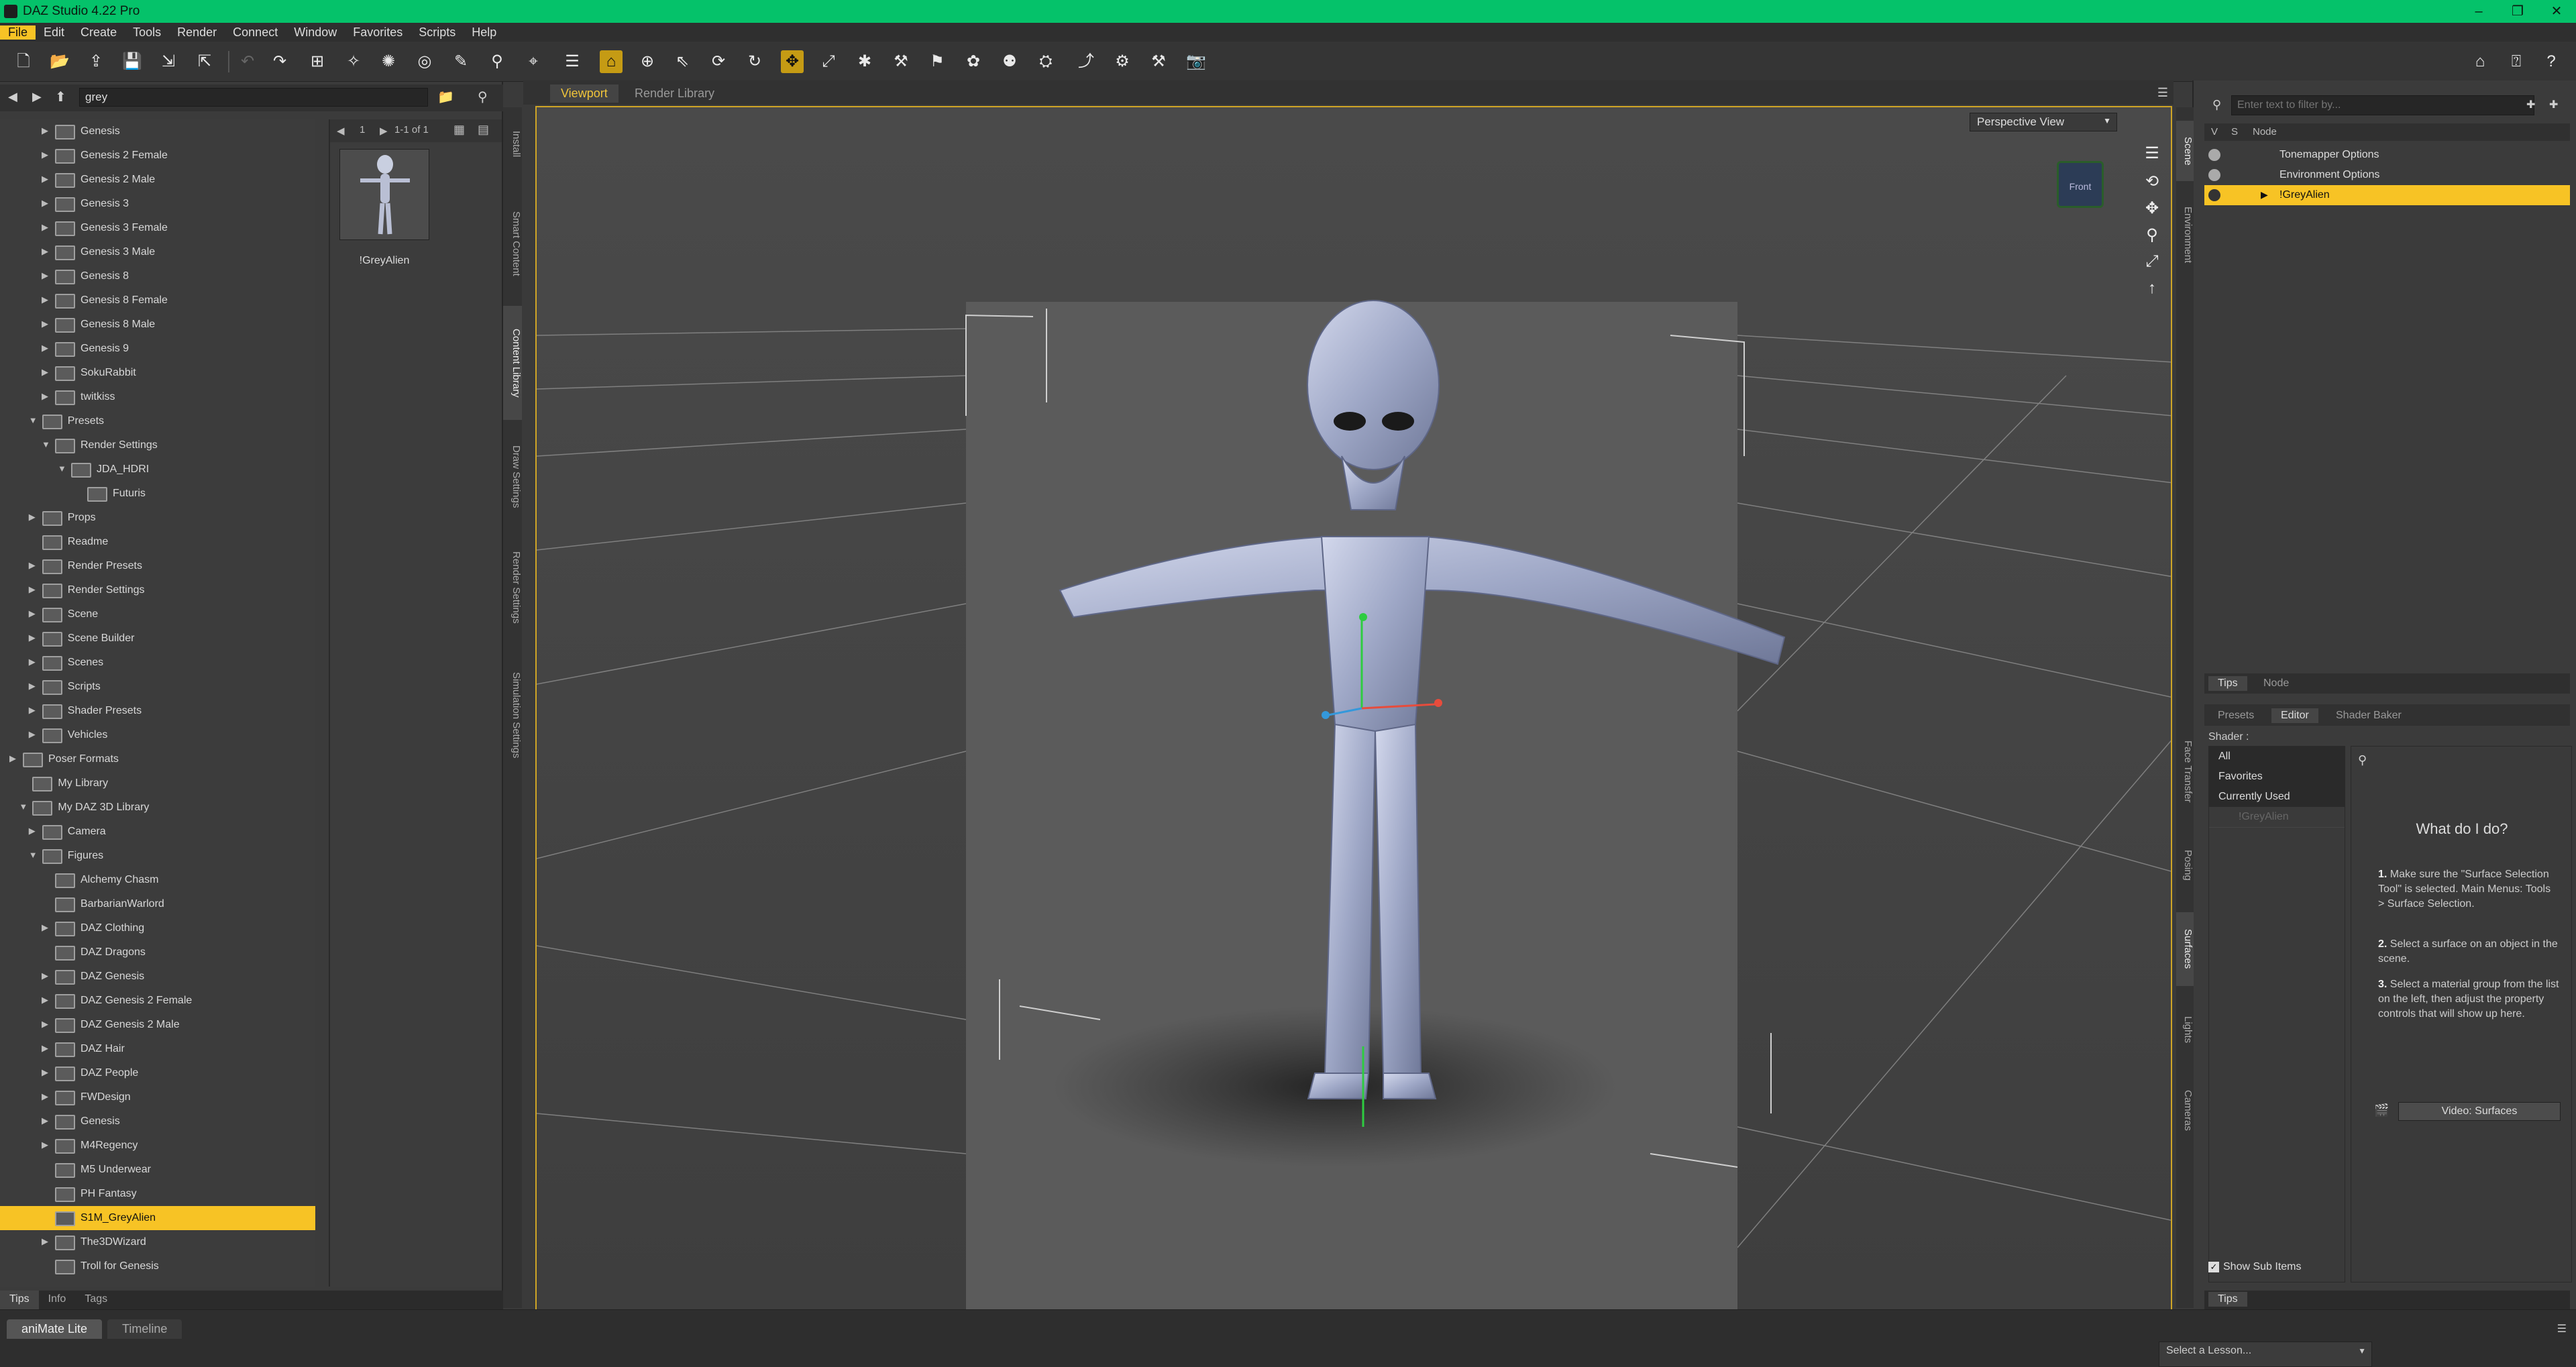 The height and width of the screenshot is (1367, 2576). What do you see at coordinates (483, 97) in the screenshot?
I see `search-icon: ⚲` at bounding box center [483, 97].